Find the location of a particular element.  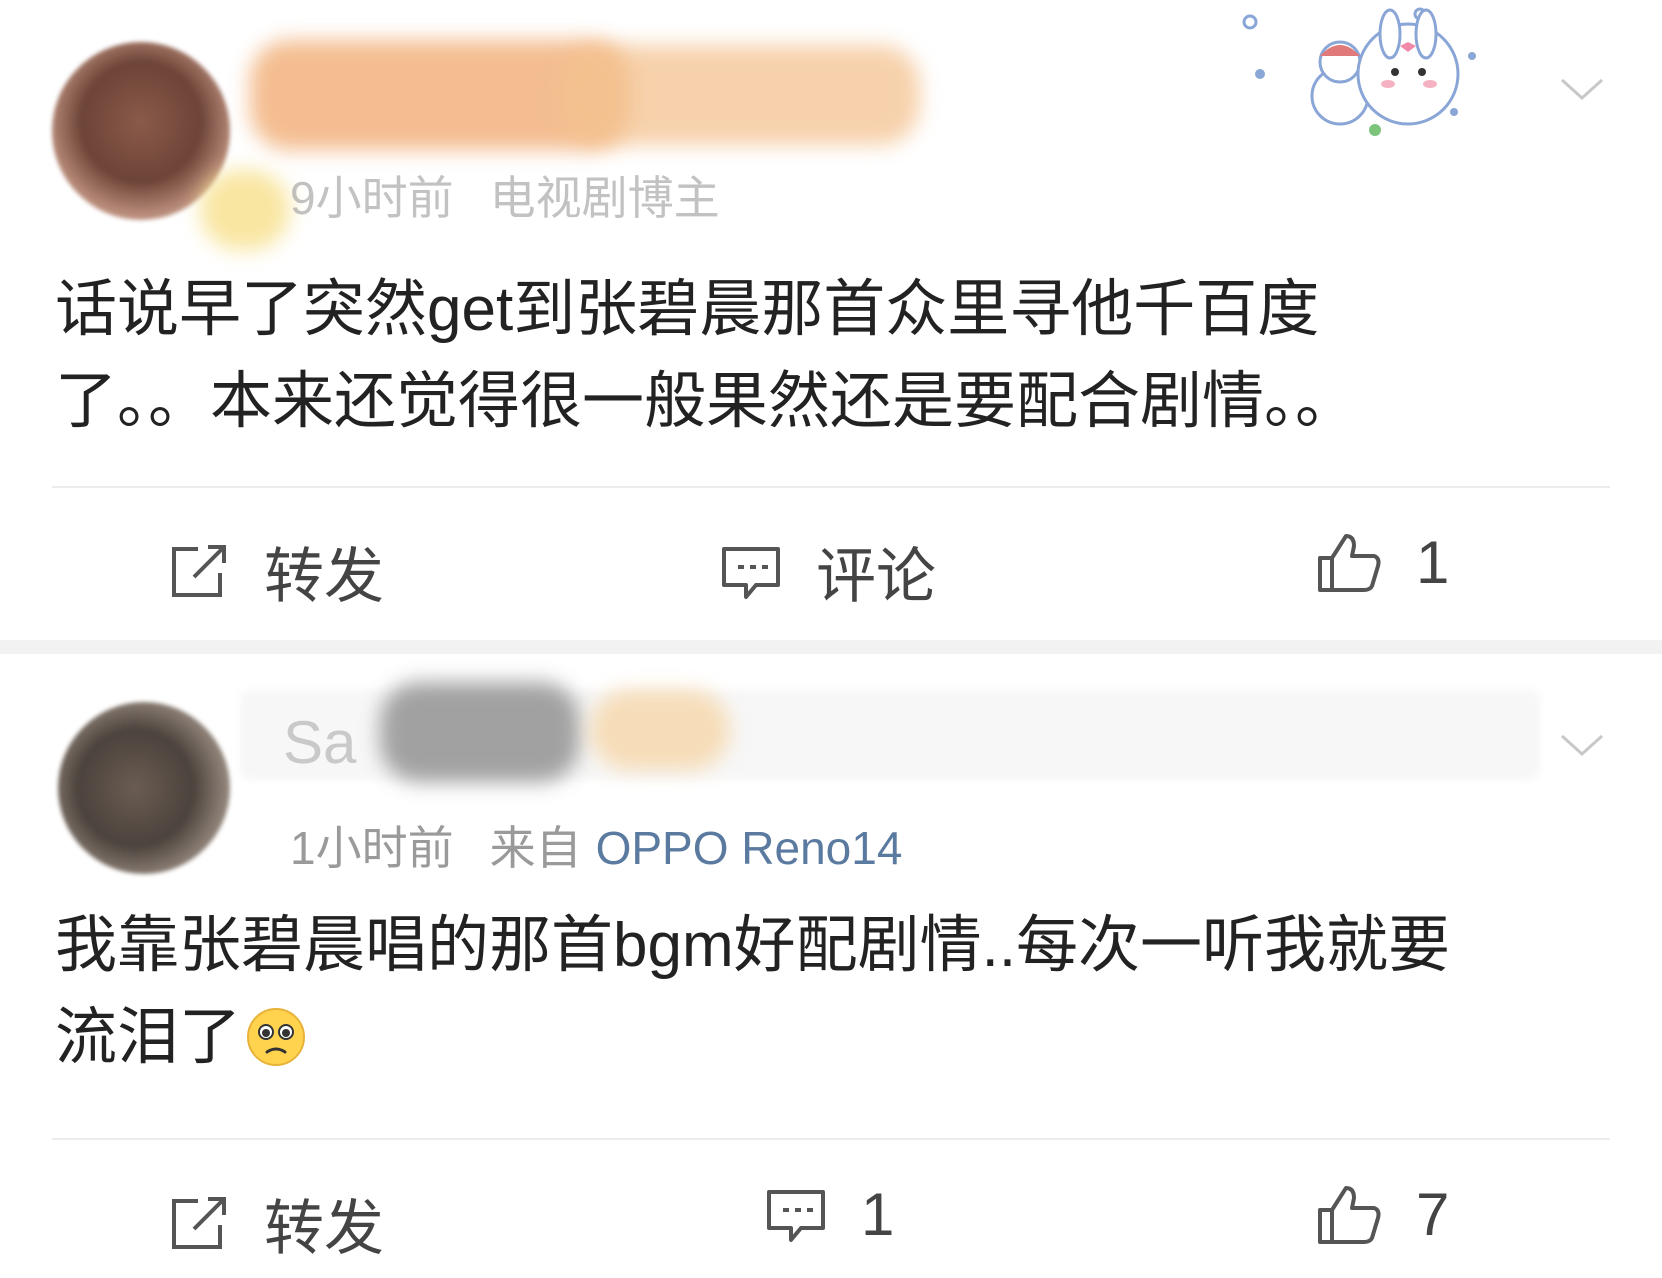

redacted-username is located at coordinates (480, 732).